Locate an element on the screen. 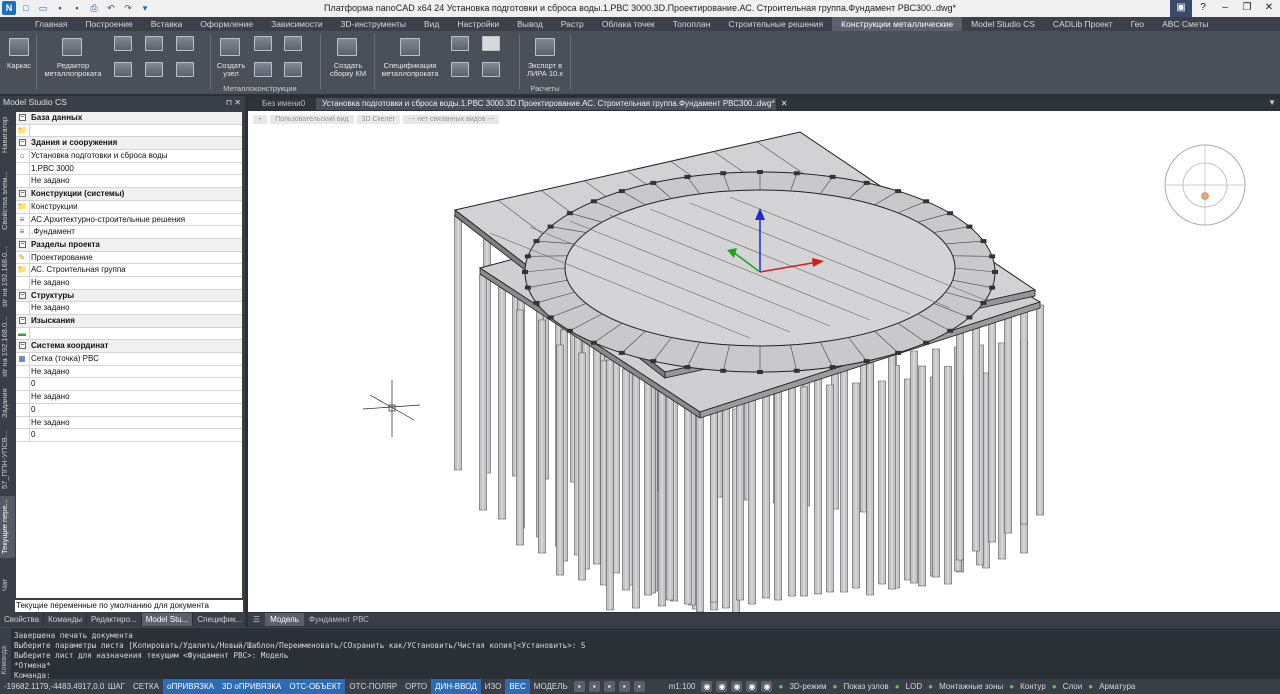  close-button: ✕ is located at coordinates (1269, 8).